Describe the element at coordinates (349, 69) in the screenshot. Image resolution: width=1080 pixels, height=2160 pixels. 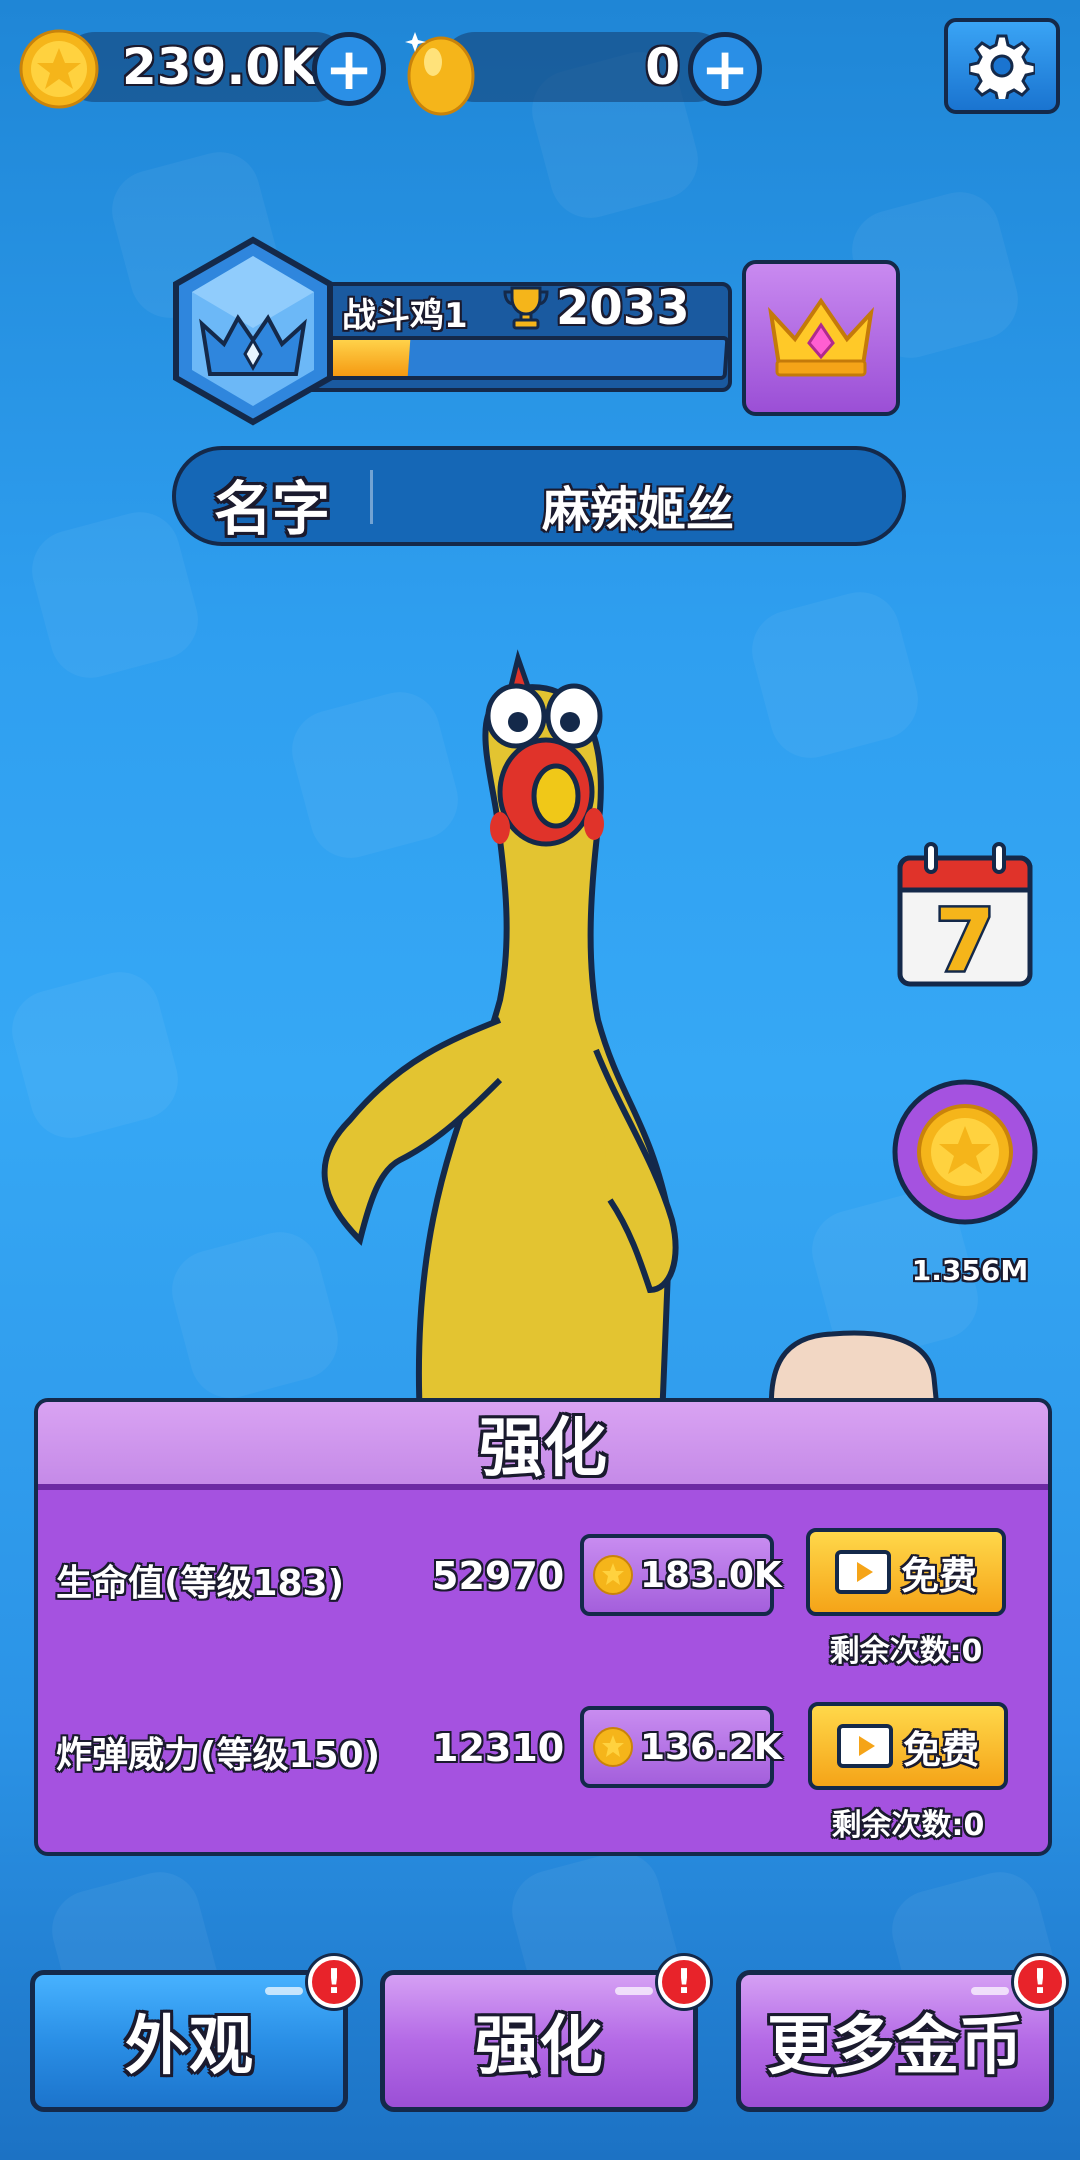
I see `add-coins-button: +` at that location.